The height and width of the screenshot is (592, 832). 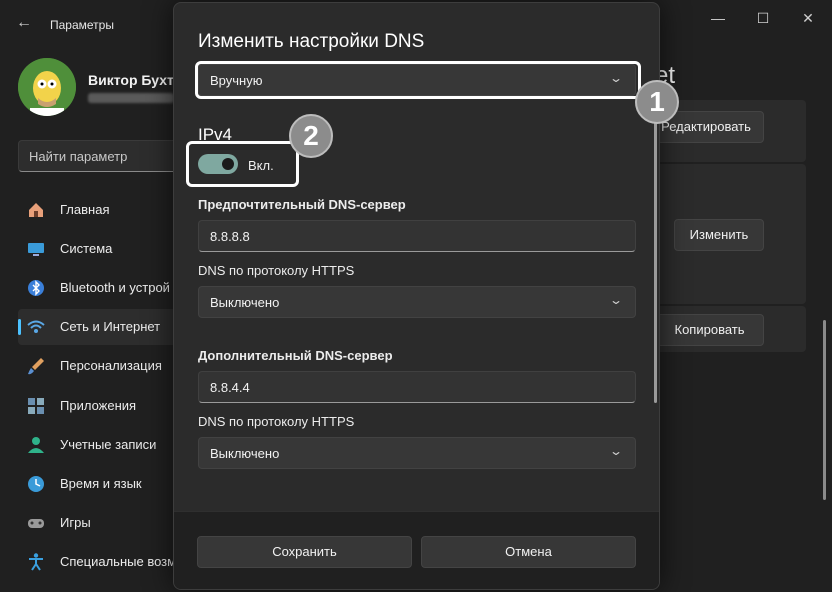 I want to click on sidebar-item: Главная, so click(x=98, y=210).